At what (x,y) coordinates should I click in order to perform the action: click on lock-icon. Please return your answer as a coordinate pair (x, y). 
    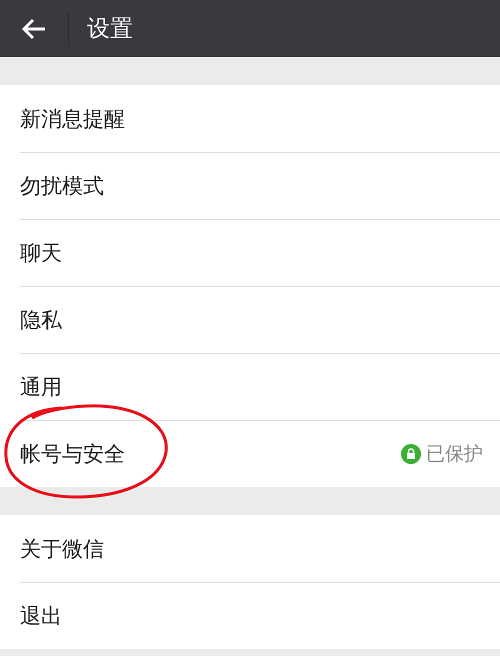
    Looking at the image, I should click on (411, 454).